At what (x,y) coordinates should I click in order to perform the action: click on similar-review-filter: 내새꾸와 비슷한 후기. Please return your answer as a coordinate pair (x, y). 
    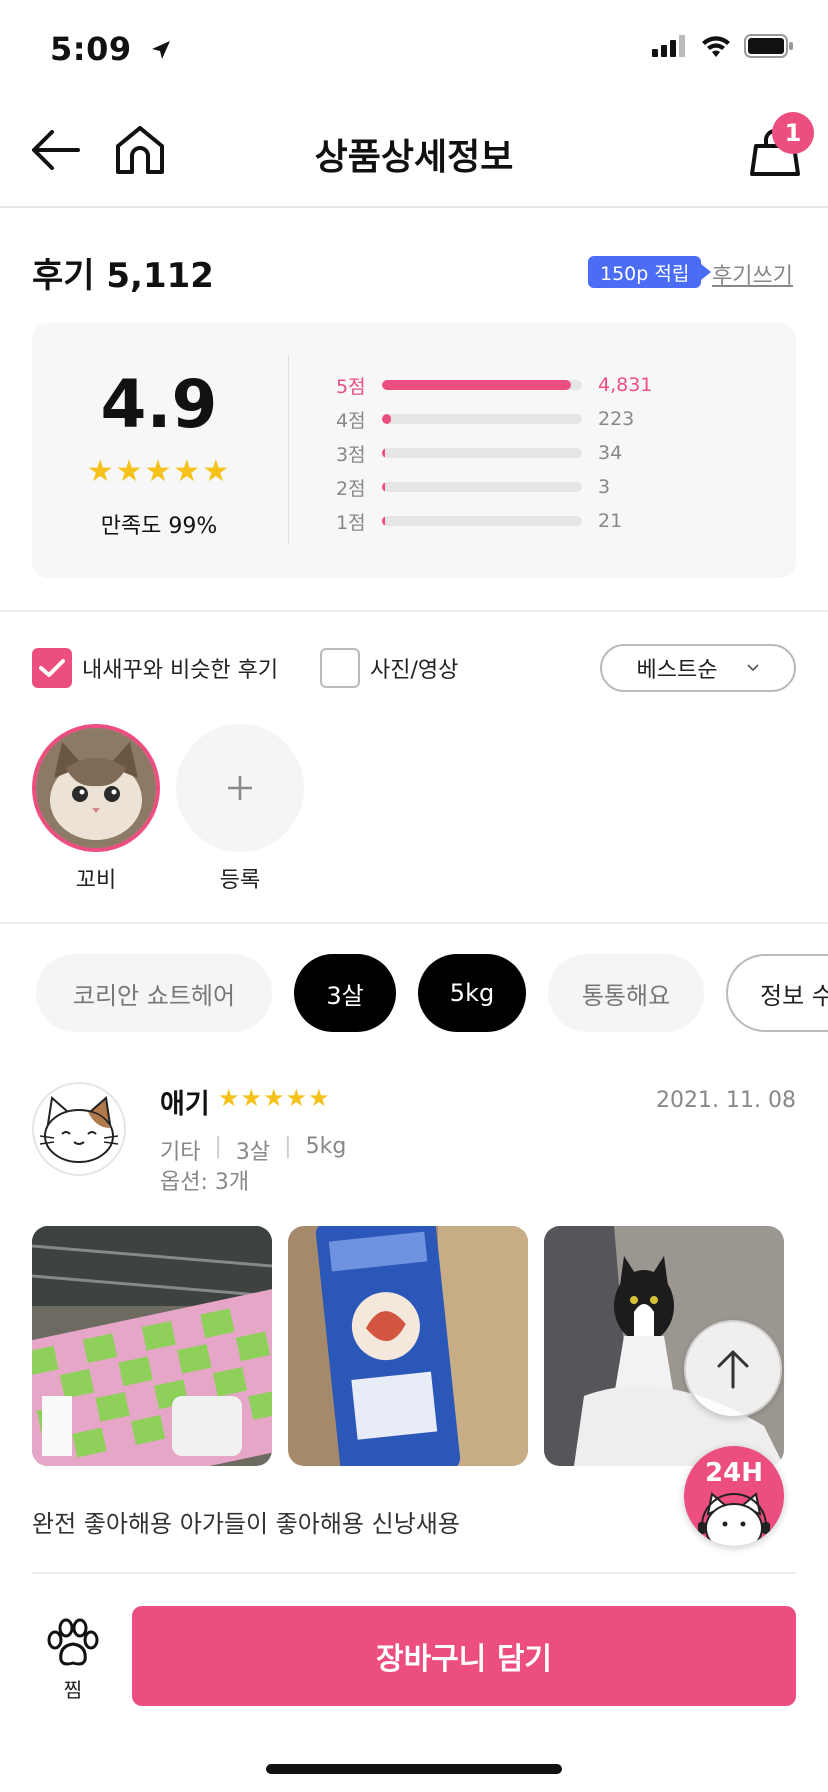
    Looking at the image, I should click on (155, 668).